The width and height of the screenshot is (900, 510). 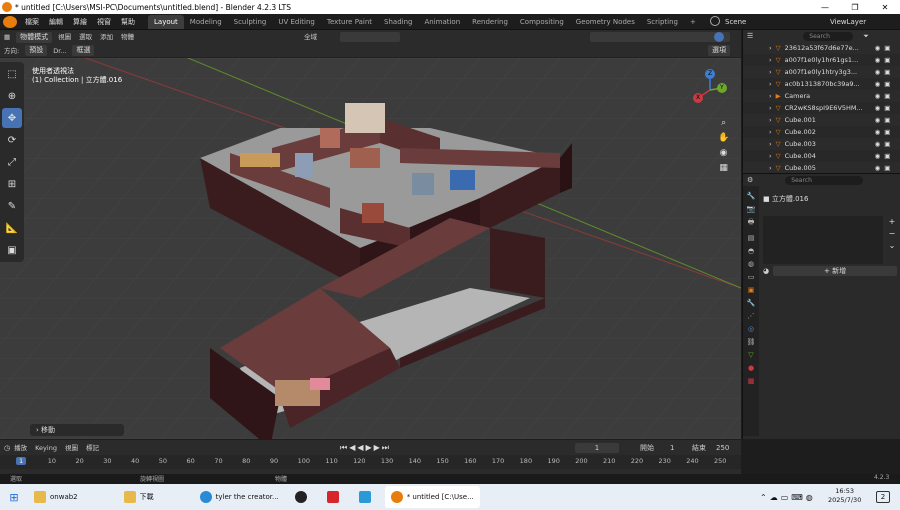 What do you see at coordinates (349, 22) in the screenshot?
I see `tab-texture-paint: Texture Paint` at bounding box center [349, 22].